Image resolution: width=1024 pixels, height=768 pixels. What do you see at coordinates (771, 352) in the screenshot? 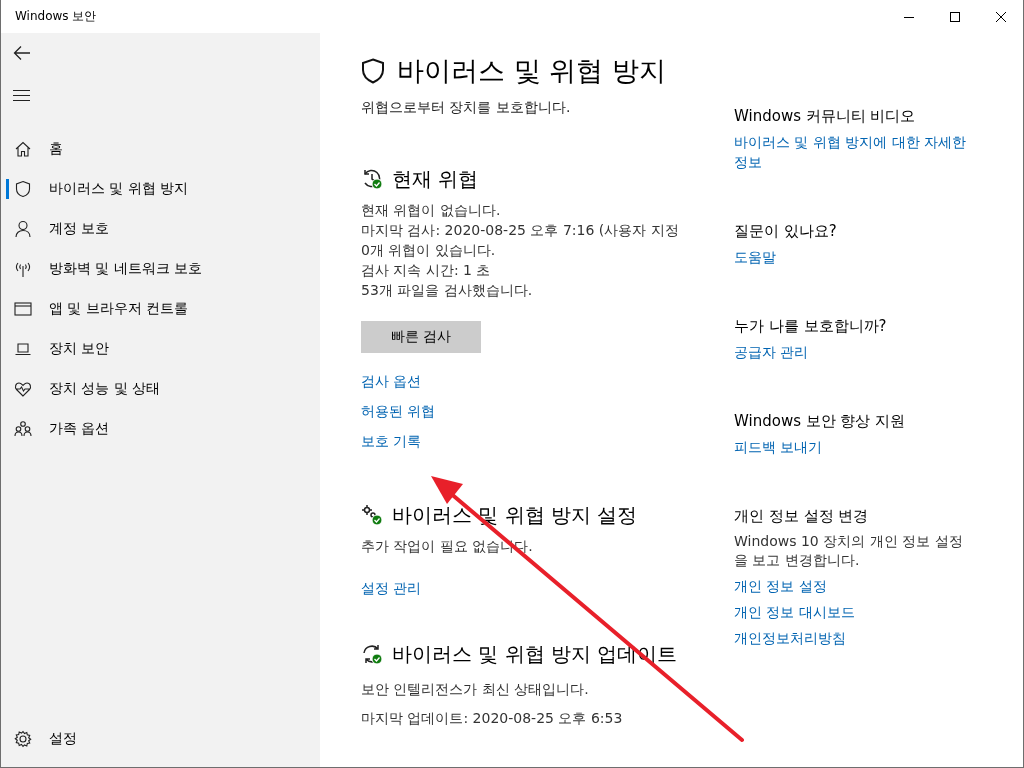
I see `link: 공급자 관리` at bounding box center [771, 352].